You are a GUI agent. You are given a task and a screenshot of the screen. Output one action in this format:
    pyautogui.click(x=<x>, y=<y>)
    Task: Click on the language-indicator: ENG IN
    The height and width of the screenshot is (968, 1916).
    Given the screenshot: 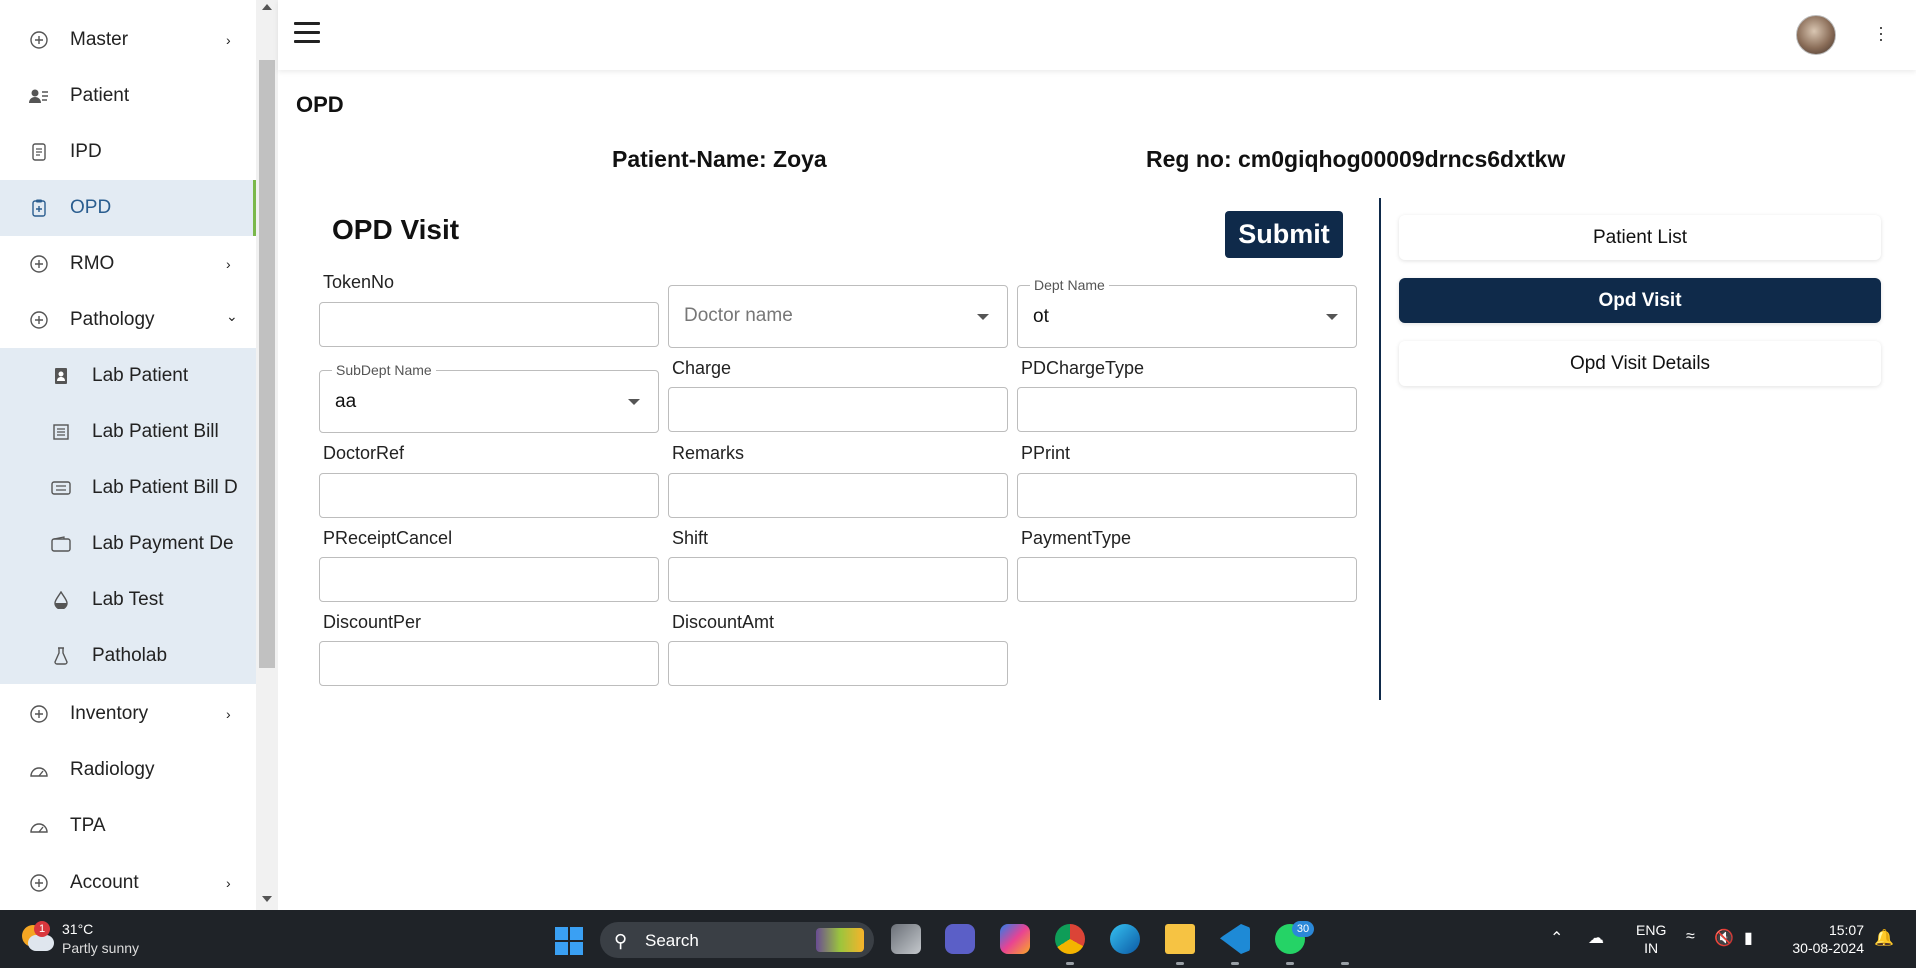 What is the action you would take?
    pyautogui.click(x=1651, y=939)
    